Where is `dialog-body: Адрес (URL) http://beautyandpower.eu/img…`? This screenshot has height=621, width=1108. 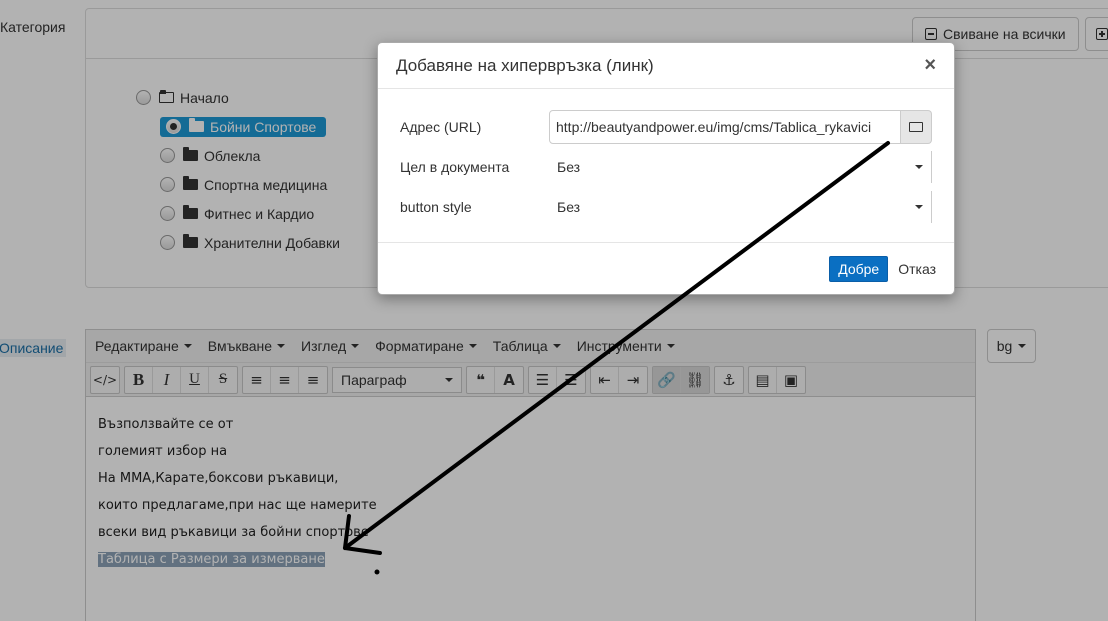 dialog-body: Адрес (URL) http://beautyandpower.eu/img… is located at coordinates (666, 166).